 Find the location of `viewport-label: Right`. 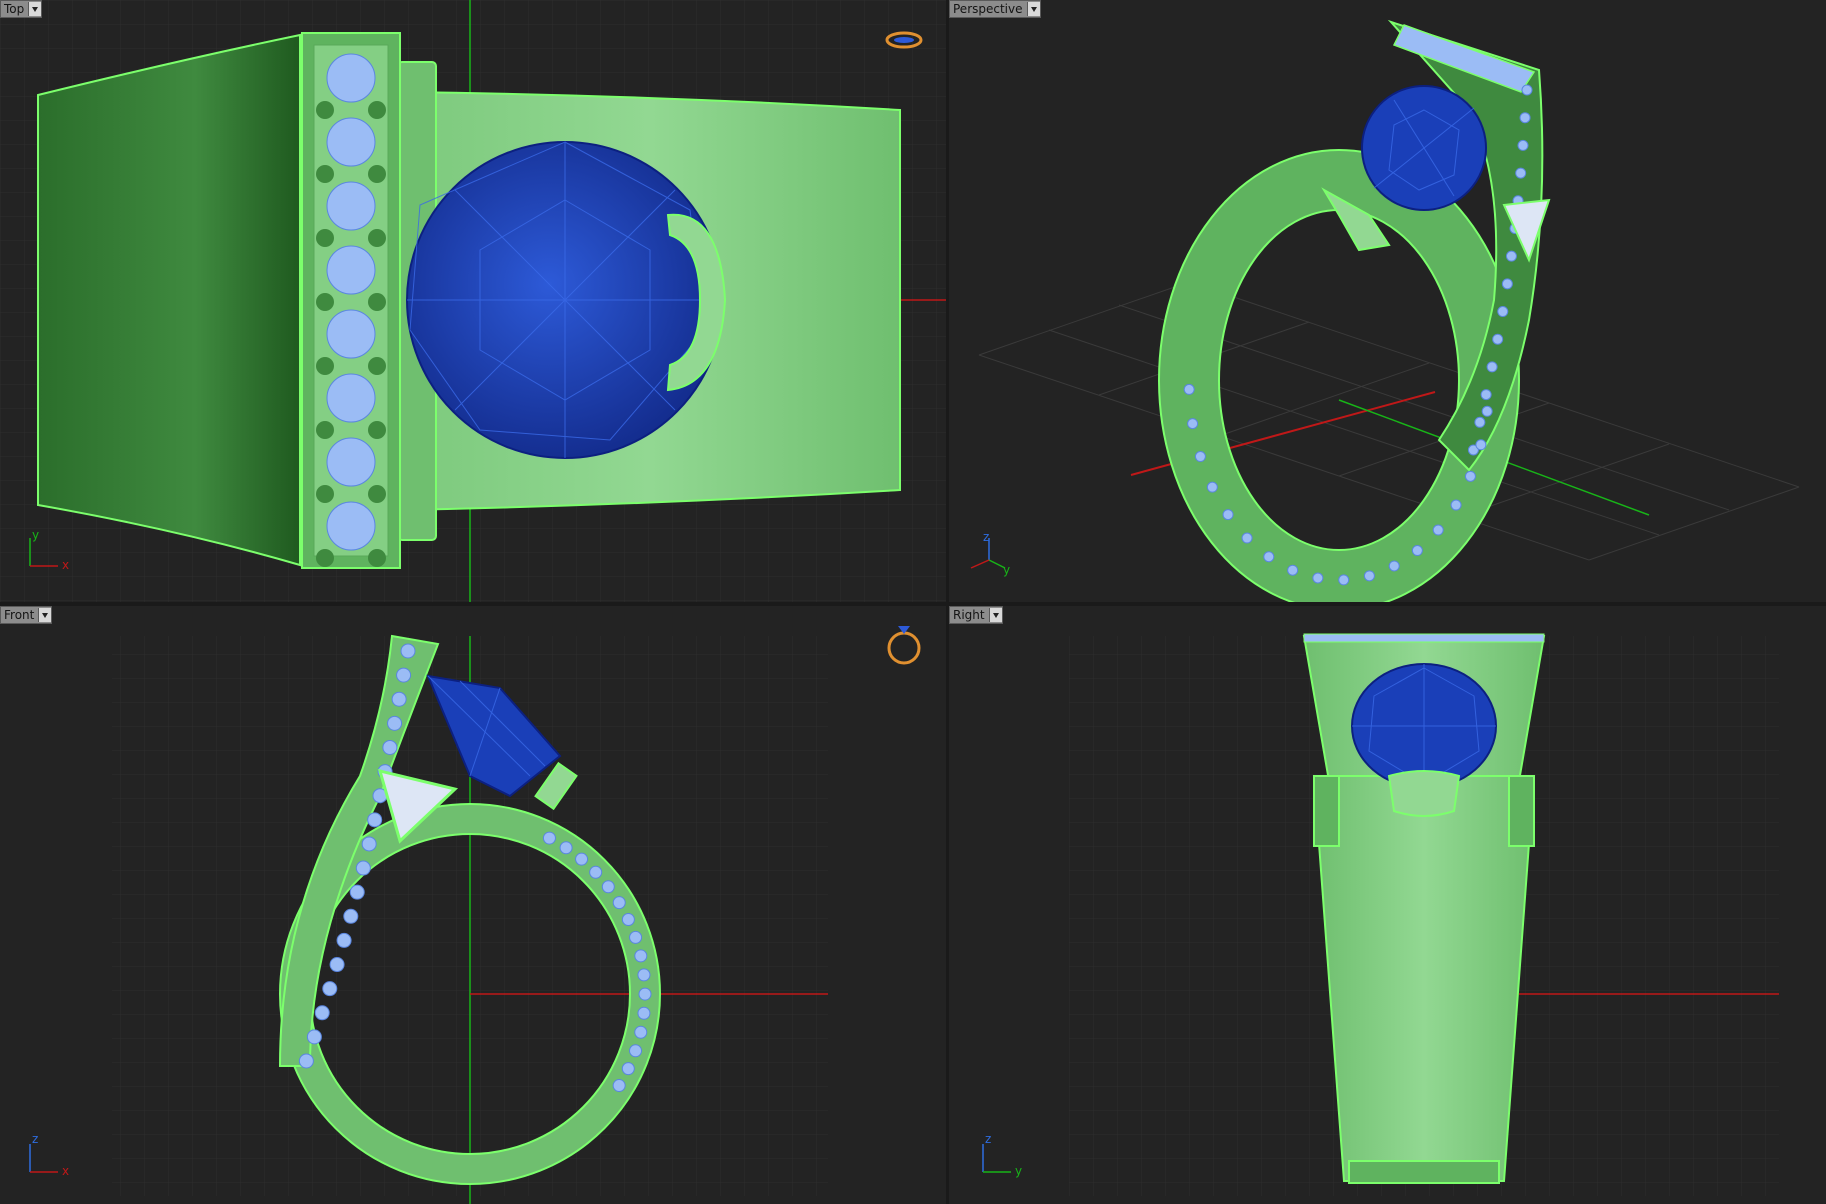

viewport-label: Right is located at coordinates (976, 615).